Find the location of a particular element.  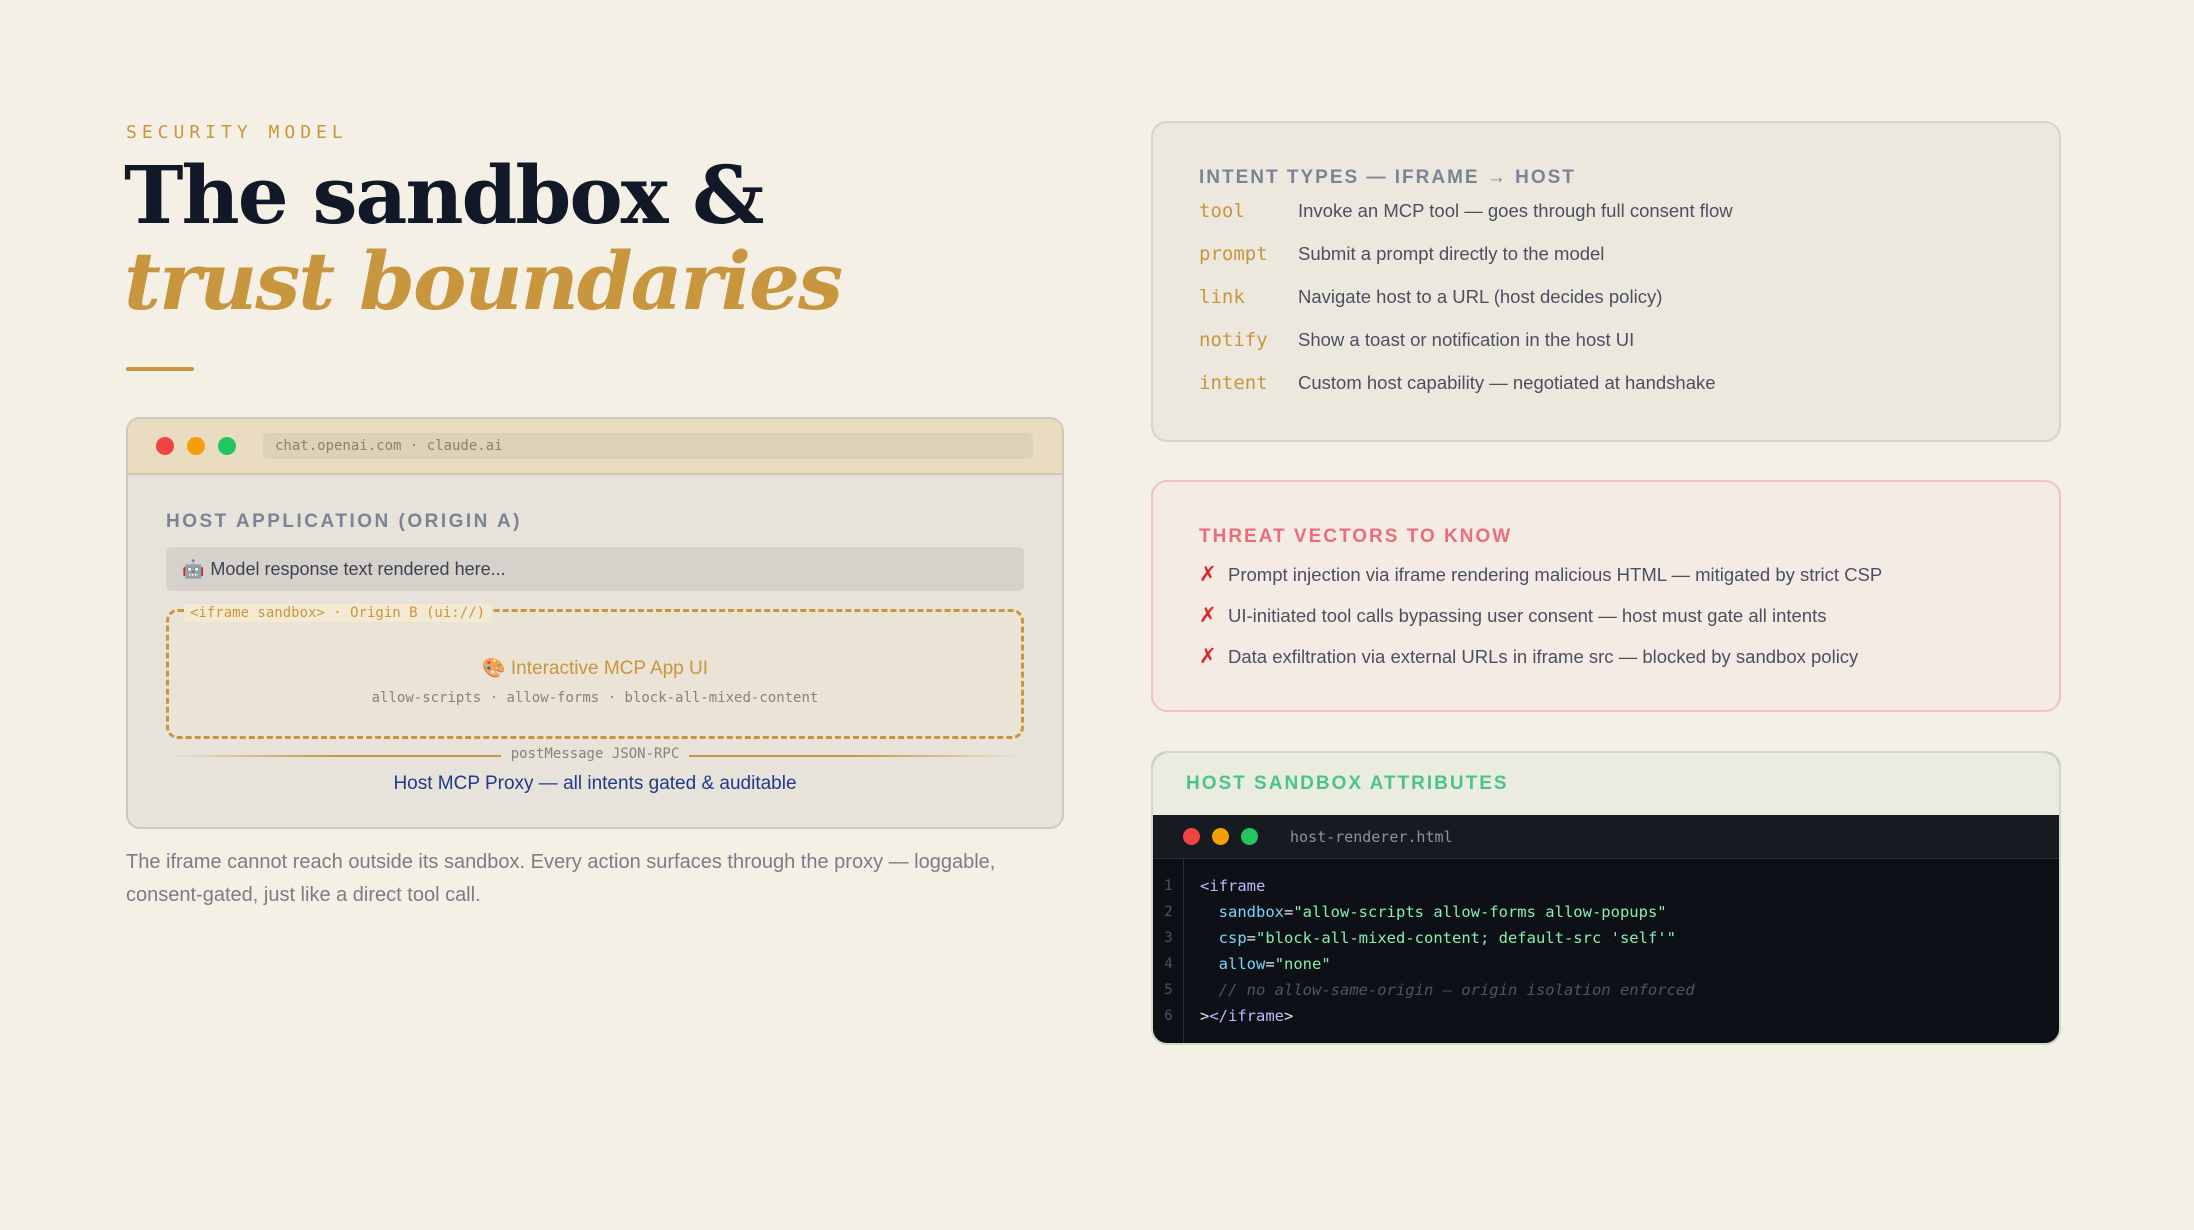

postmessage-tag-text: postMessage JSON-RPC is located at coordinates (595, 754).